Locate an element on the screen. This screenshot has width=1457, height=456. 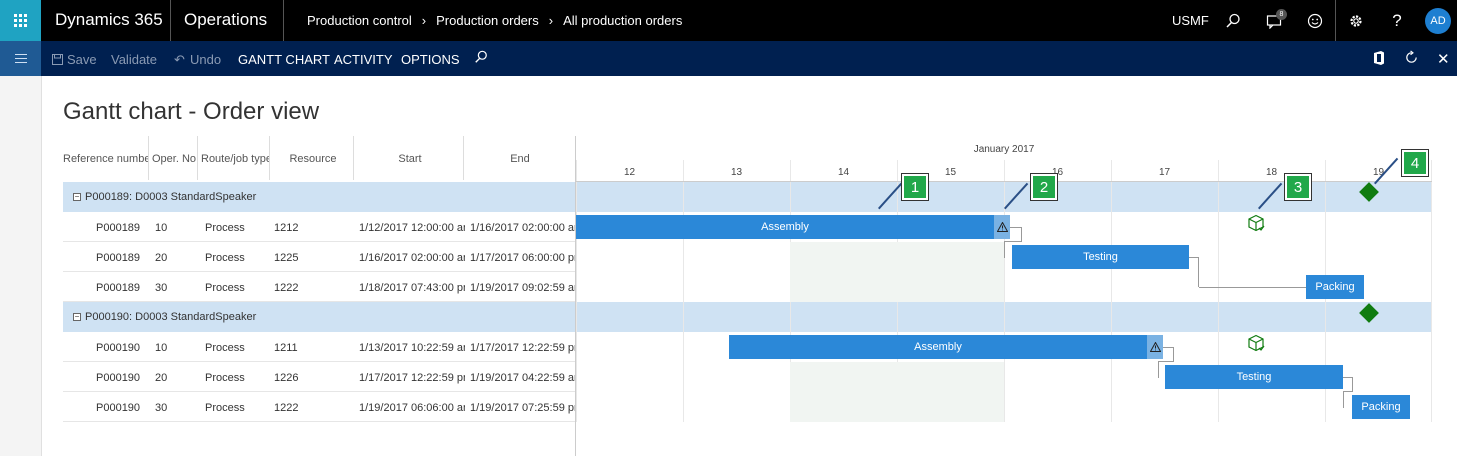
cell-start: 1/19/2017 06:06:00 am is located at coordinates (412, 408).